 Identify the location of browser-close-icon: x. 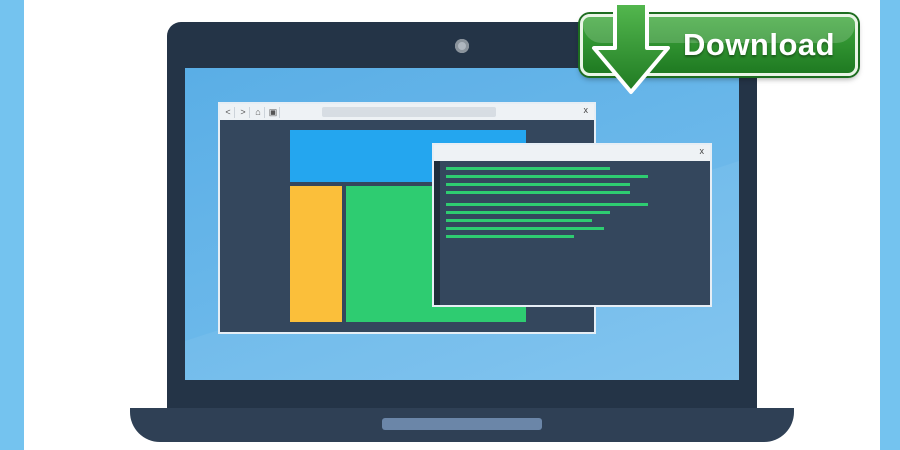
(586, 110).